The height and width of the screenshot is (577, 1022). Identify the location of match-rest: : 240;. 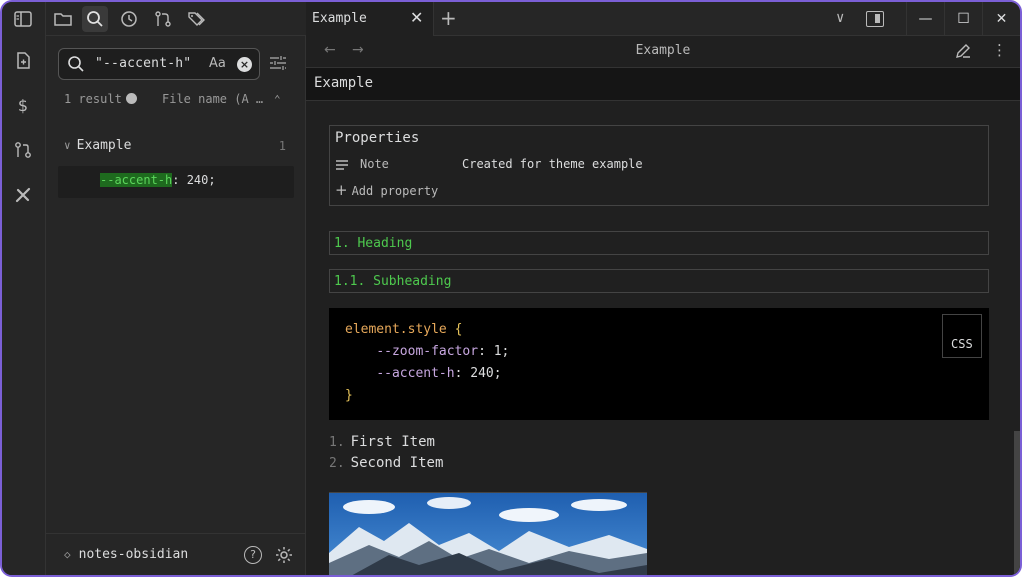
(194, 180).